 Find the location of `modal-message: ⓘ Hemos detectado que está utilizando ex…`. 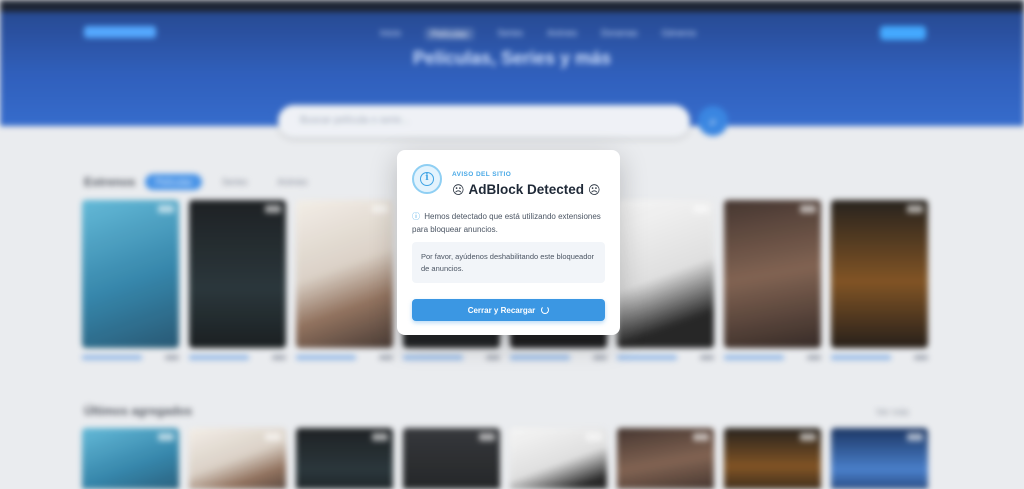

modal-message: ⓘ Hemos detectado que está utilizando ex… is located at coordinates (510, 223).